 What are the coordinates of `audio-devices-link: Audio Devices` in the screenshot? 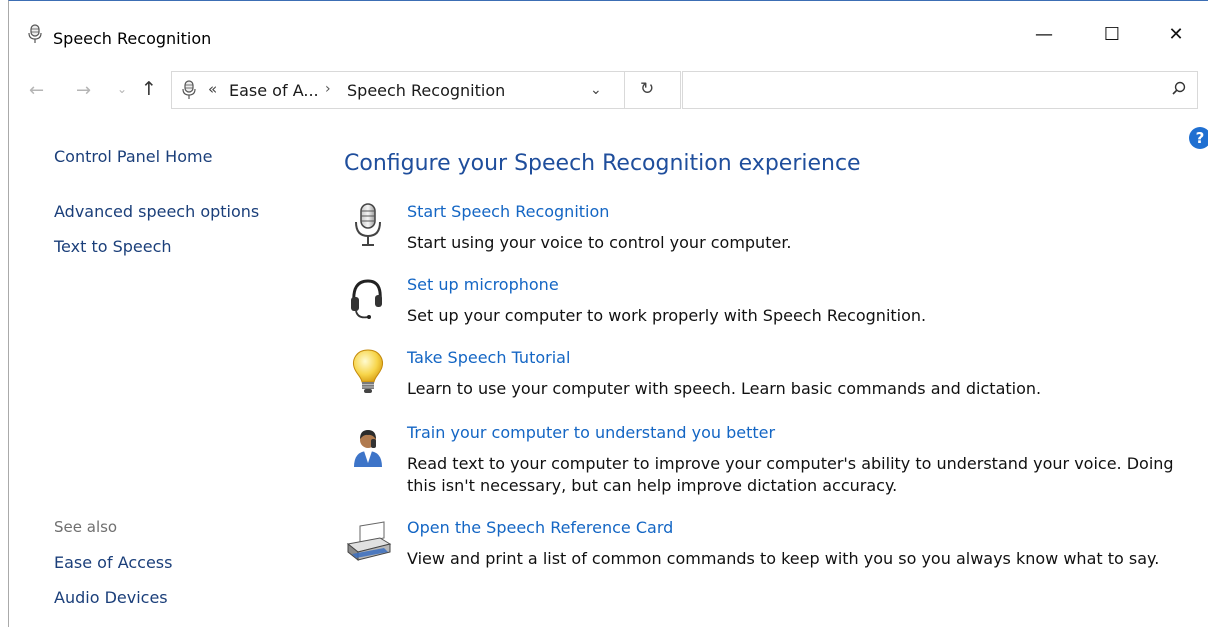 It's located at (111, 597).